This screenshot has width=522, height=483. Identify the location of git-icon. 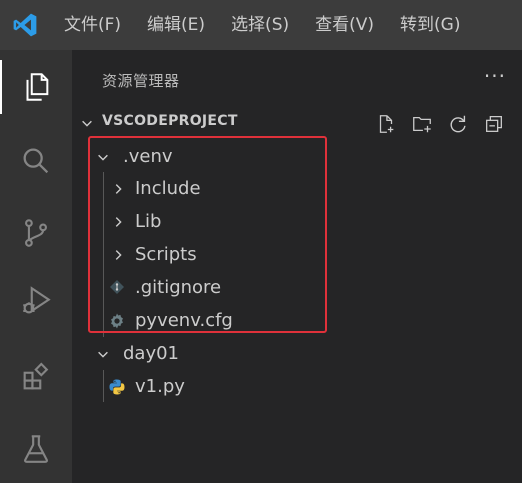
(117, 289).